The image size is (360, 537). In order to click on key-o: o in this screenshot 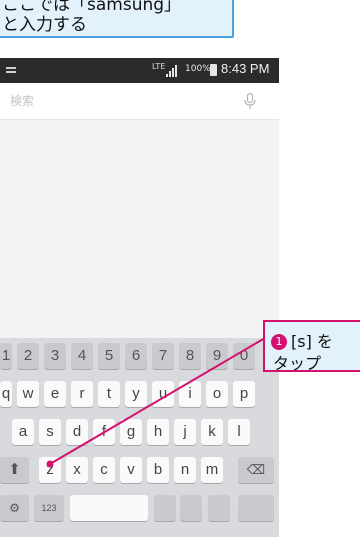, I will do `click(217, 394)`.